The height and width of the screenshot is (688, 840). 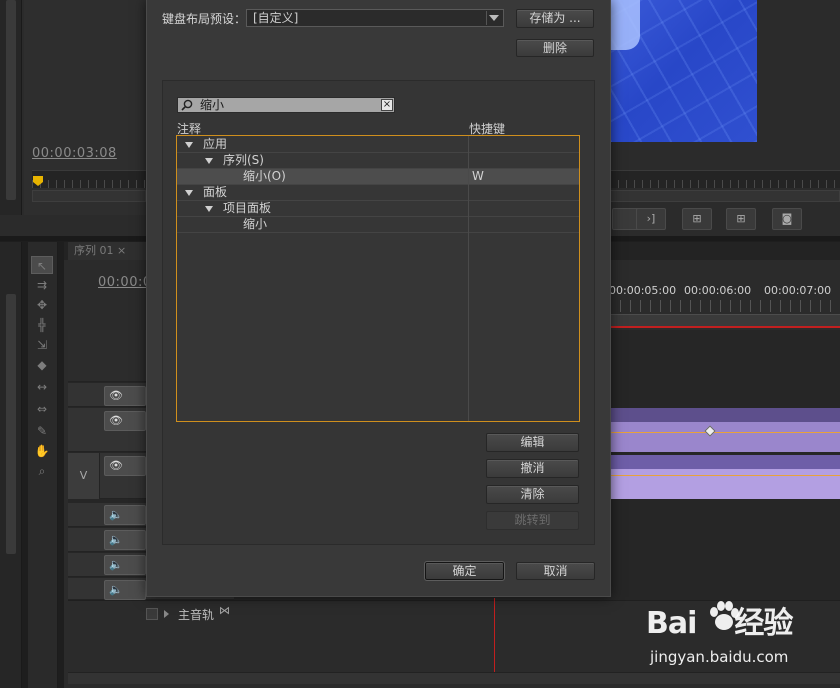 I want to click on slip-icon: ↔, so click(x=42, y=387).